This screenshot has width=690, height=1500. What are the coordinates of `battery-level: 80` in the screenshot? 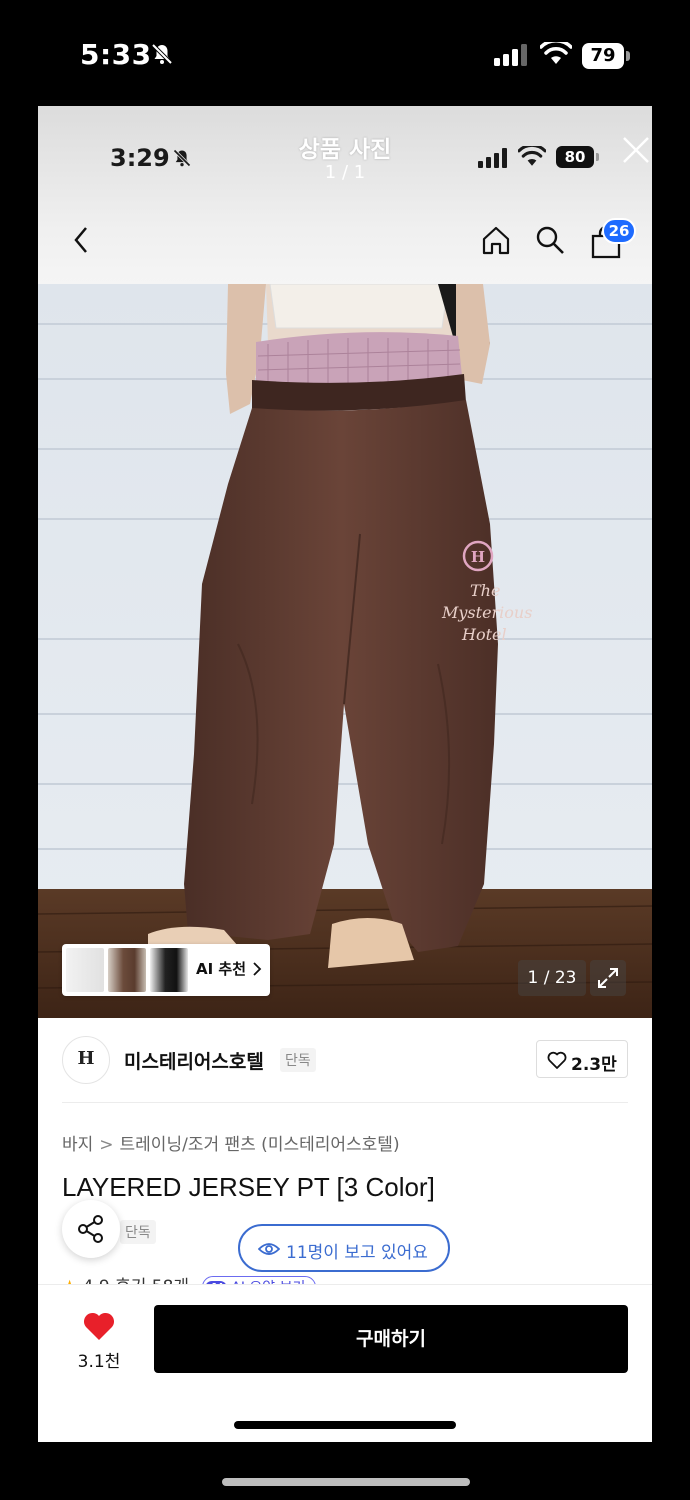 It's located at (575, 157).